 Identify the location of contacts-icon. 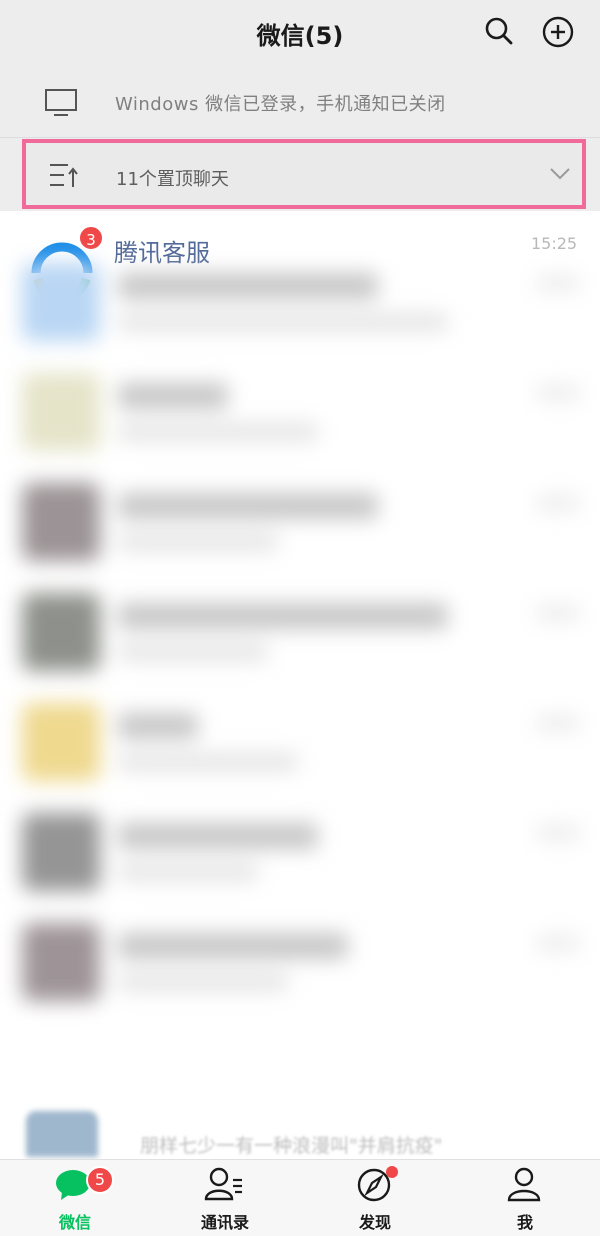
(223, 1184).